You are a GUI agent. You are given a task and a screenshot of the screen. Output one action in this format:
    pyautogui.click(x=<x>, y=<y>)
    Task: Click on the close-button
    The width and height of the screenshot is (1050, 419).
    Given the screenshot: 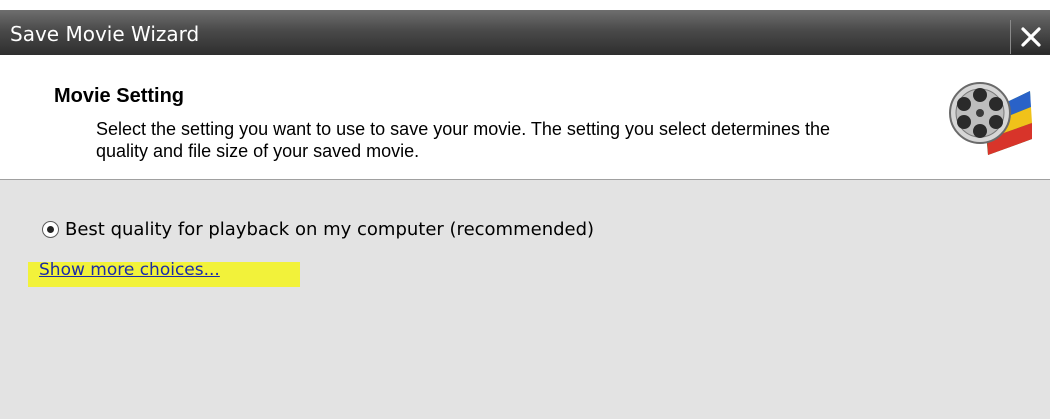 What is the action you would take?
    pyautogui.click(x=1030, y=37)
    